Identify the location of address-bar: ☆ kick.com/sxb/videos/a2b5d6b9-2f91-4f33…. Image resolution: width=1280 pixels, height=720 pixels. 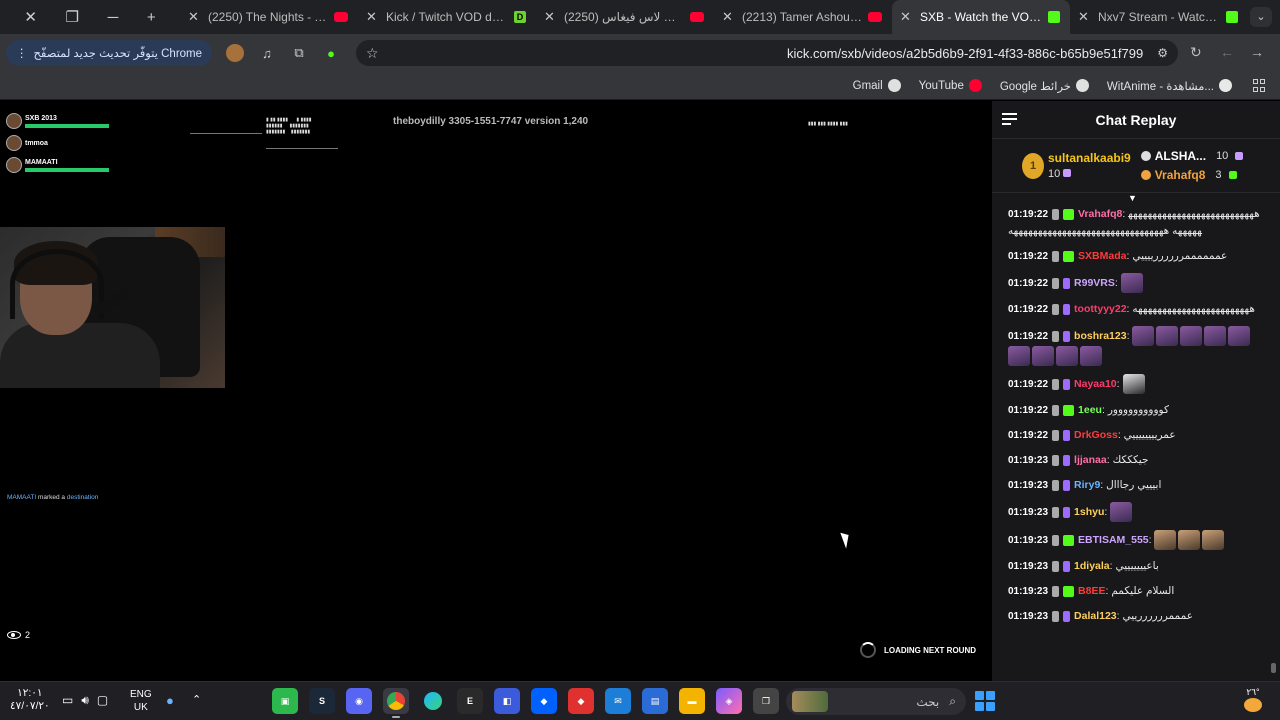
(767, 53).